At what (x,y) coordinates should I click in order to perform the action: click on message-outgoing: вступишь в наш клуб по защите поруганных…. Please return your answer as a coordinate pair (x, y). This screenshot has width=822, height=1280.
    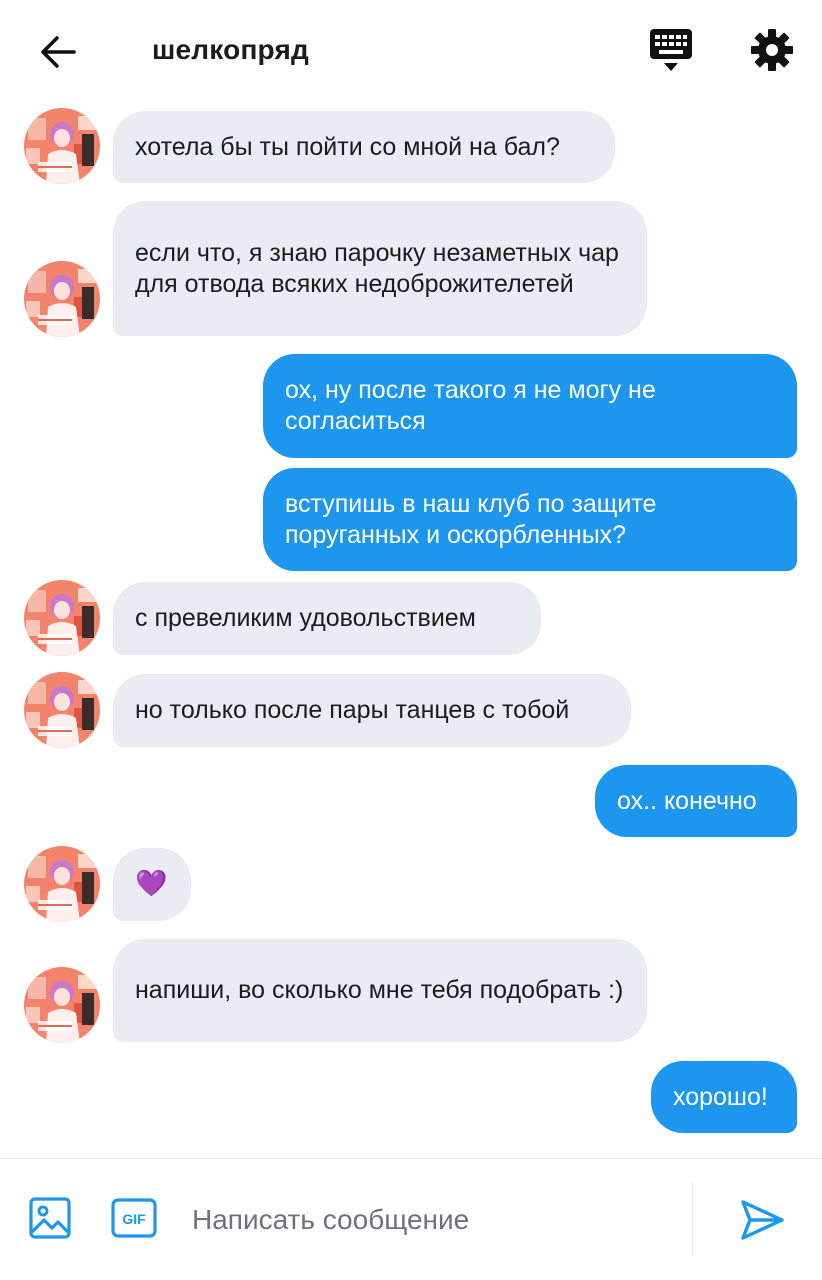
    Looking at the image, I should click on (530, 519).